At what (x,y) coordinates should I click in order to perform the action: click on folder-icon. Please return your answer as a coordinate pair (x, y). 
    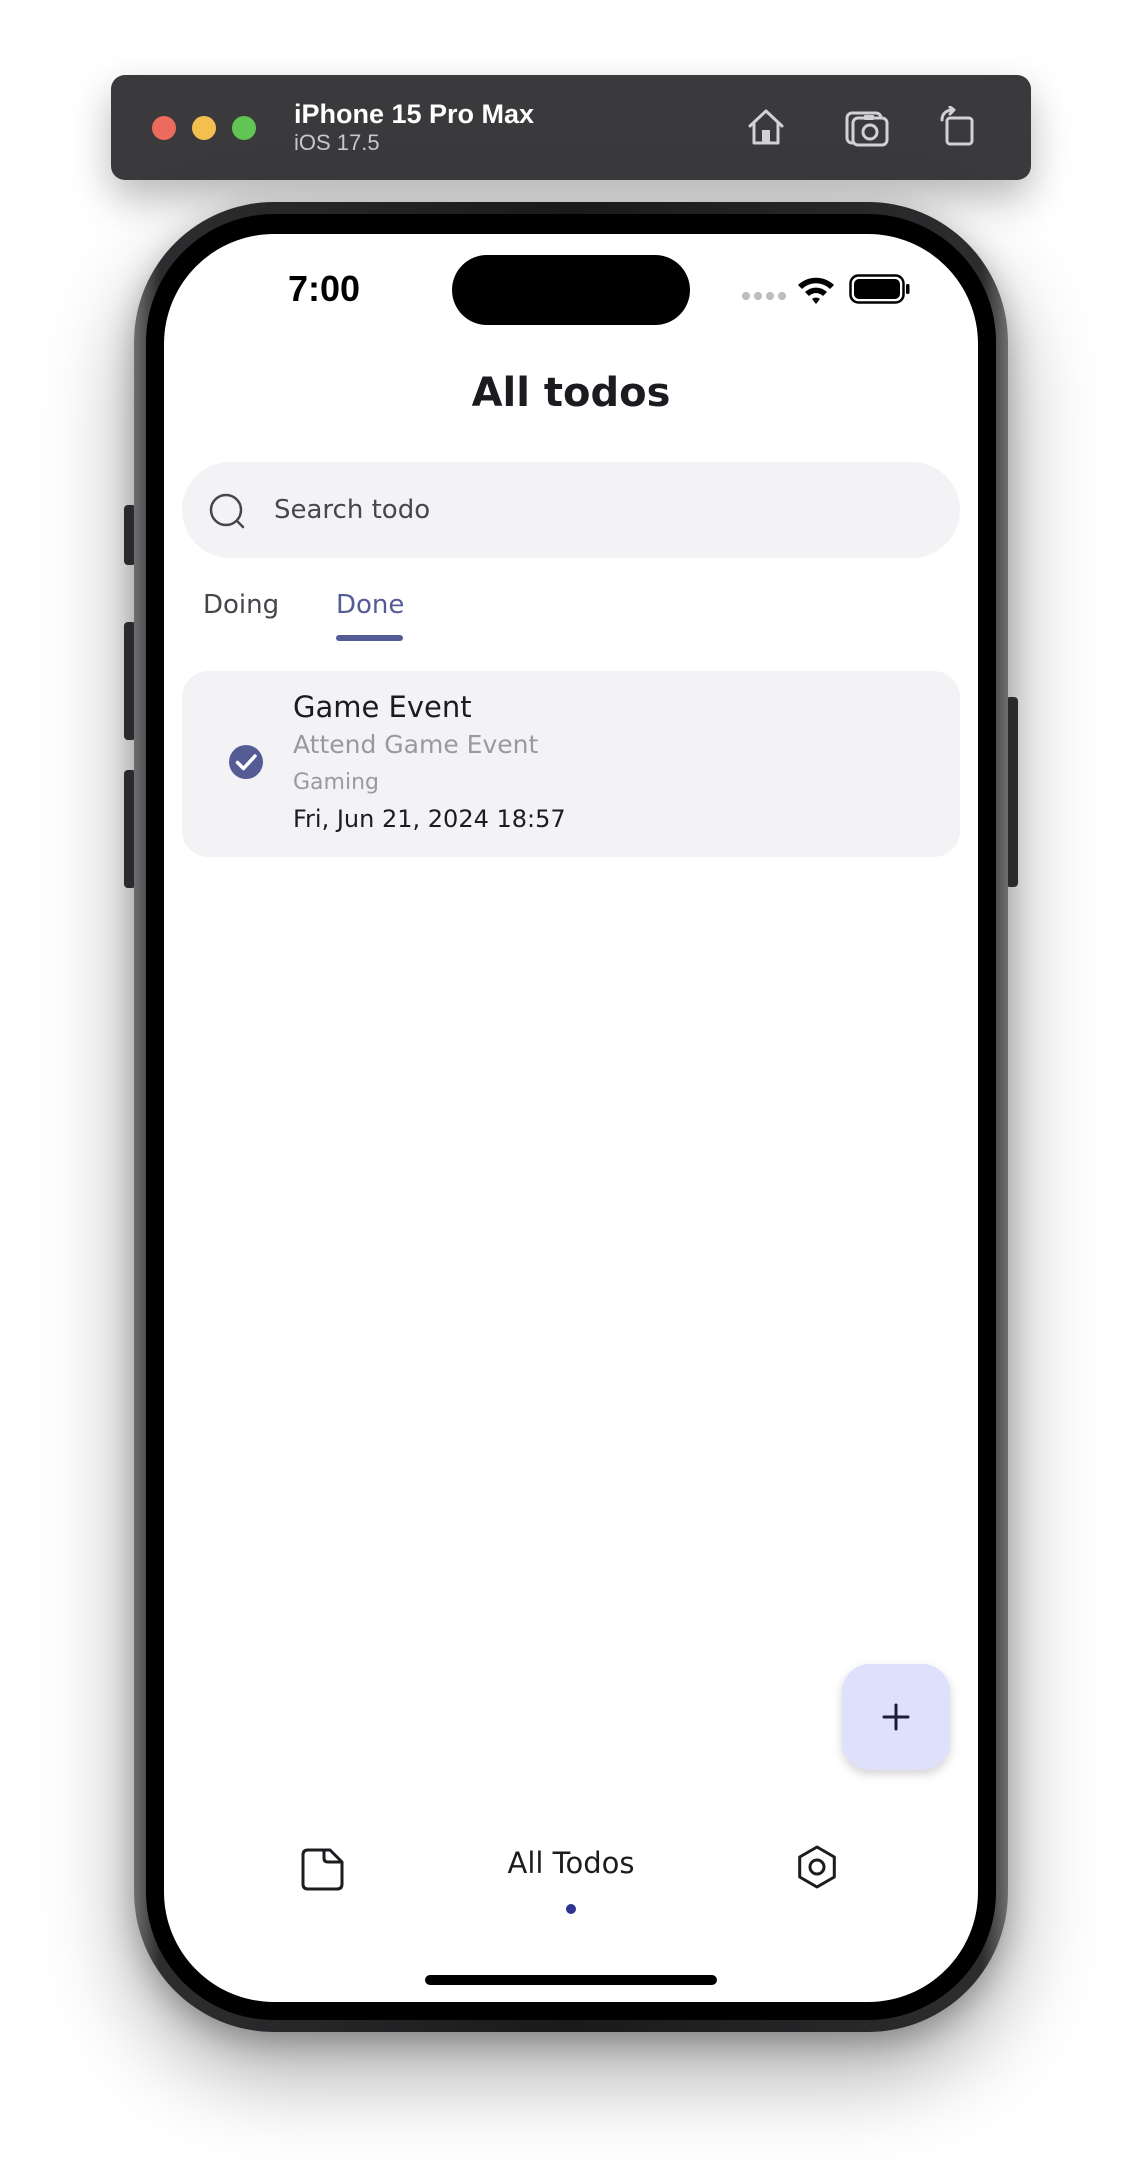
    Looking at the image, I should click on (323, 1869).